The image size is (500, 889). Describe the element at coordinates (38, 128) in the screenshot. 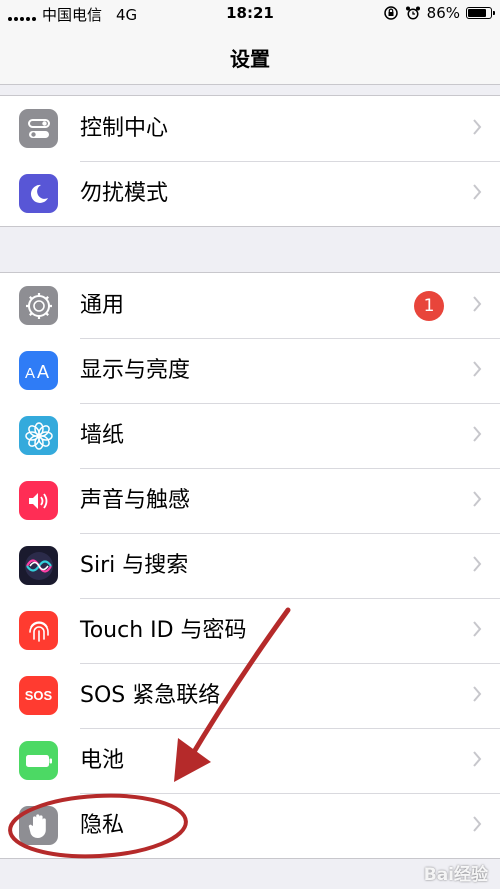

I see `control-center-icon` at that location.